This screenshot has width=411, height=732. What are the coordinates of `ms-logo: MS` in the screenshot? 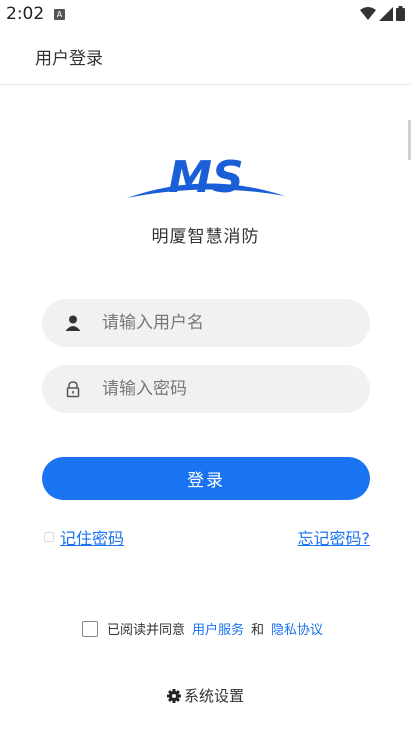 It's located at (206, 177).